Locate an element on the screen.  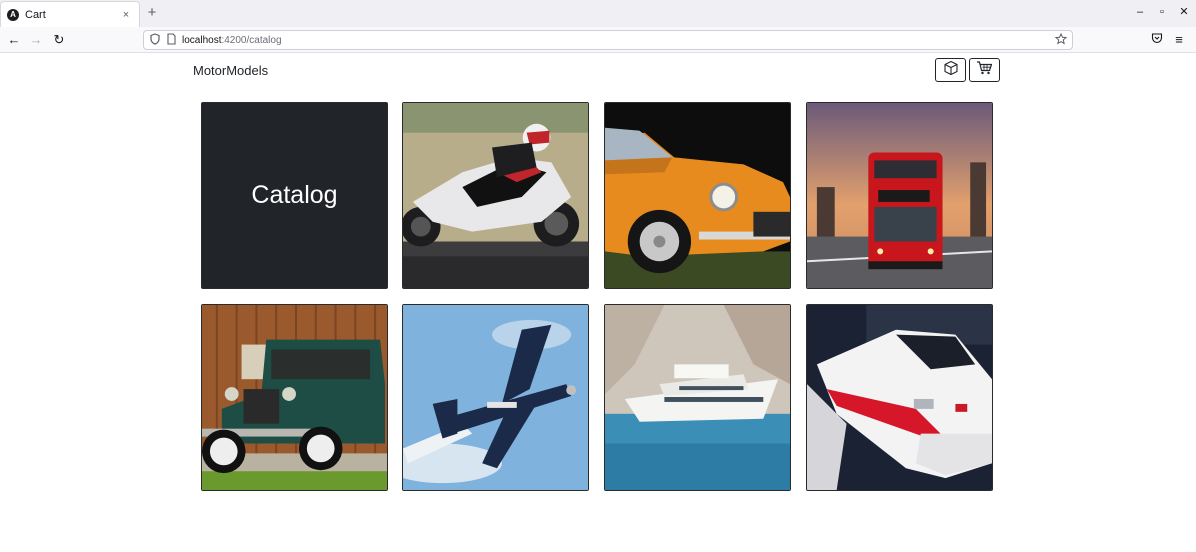
sports-car-tile is located at coordinates (697, 195).